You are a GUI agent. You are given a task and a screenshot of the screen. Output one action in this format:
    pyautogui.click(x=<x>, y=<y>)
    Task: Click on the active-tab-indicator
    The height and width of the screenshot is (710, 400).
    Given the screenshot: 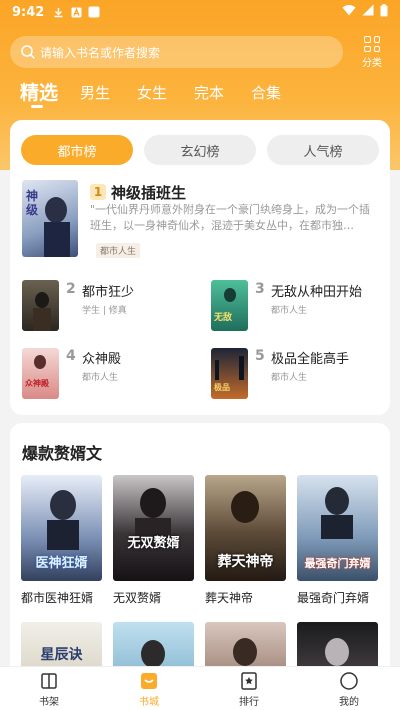 What is the action you would take?
    pyautogui.click(x=37, y=106)
    